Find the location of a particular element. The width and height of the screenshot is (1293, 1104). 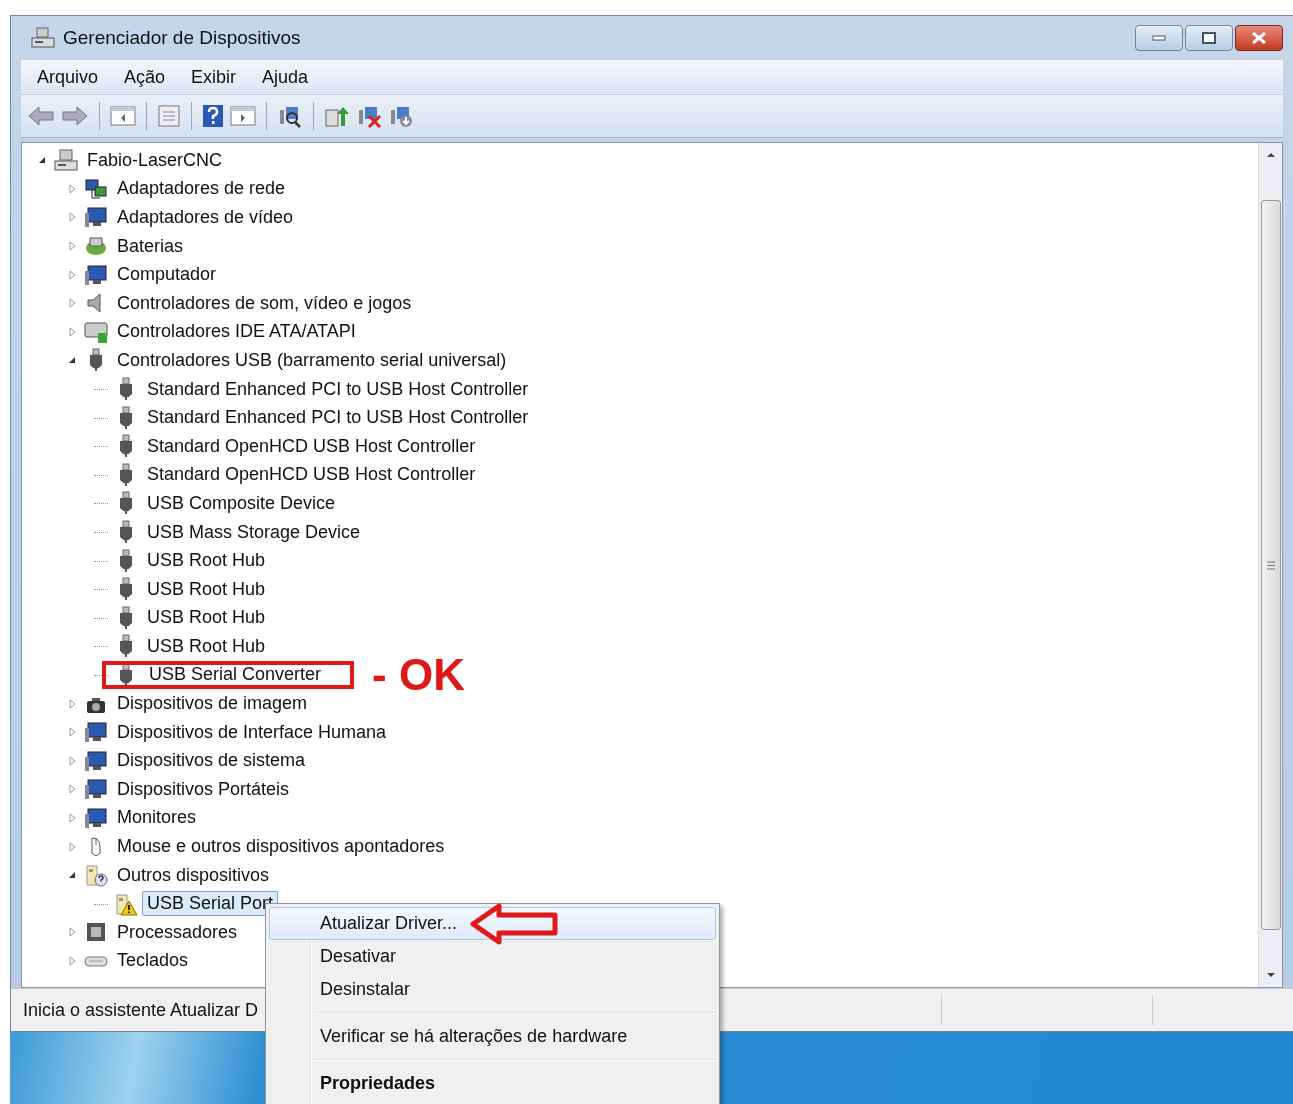

tree-item: Outros dispositivos is located at coordinates (193, 875).